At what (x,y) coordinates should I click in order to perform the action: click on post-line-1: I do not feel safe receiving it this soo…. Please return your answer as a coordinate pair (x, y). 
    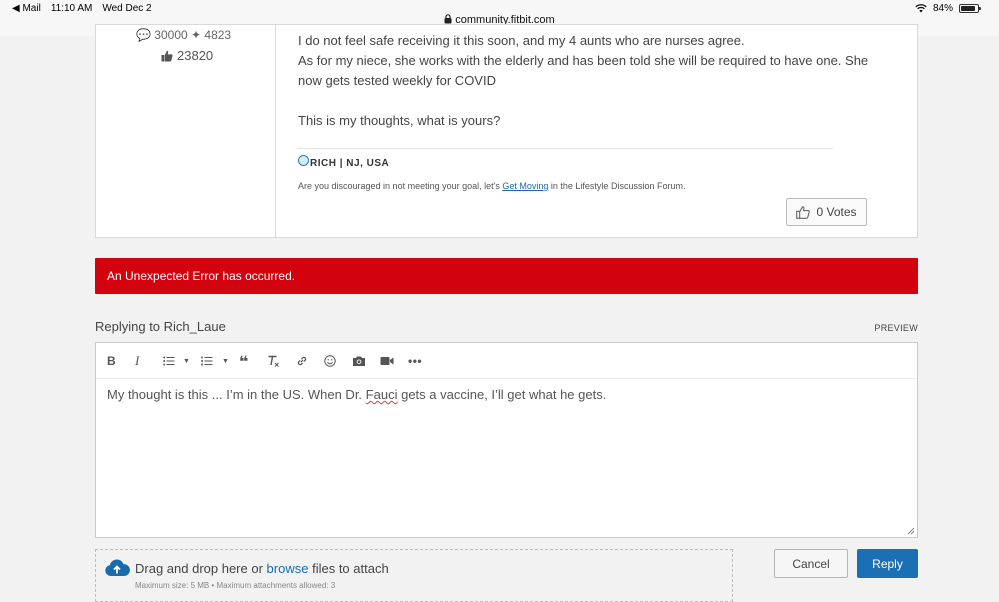
    Looking at the image, I should click on (521, 40).